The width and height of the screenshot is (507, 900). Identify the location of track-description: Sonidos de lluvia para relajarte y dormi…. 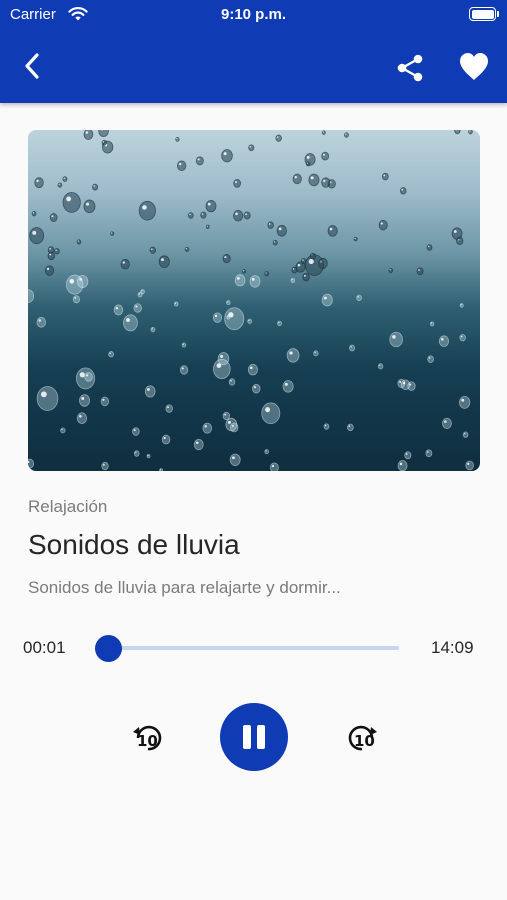
(184, 587).